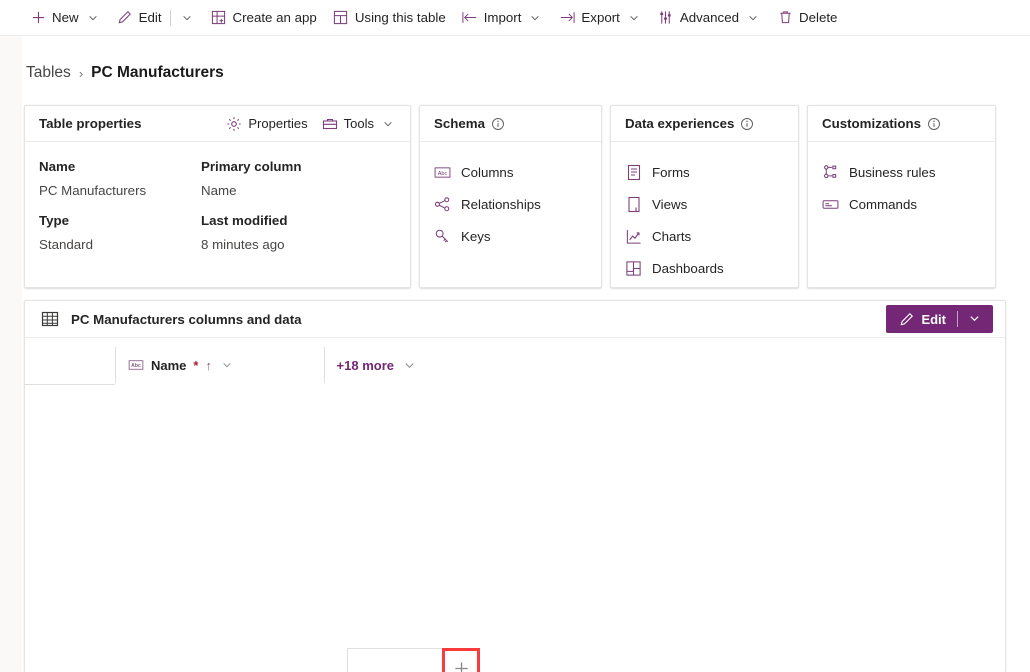  Describe the element at coordinates (70, 384) in the screenshot. I see `grid-row-rule` at that location.